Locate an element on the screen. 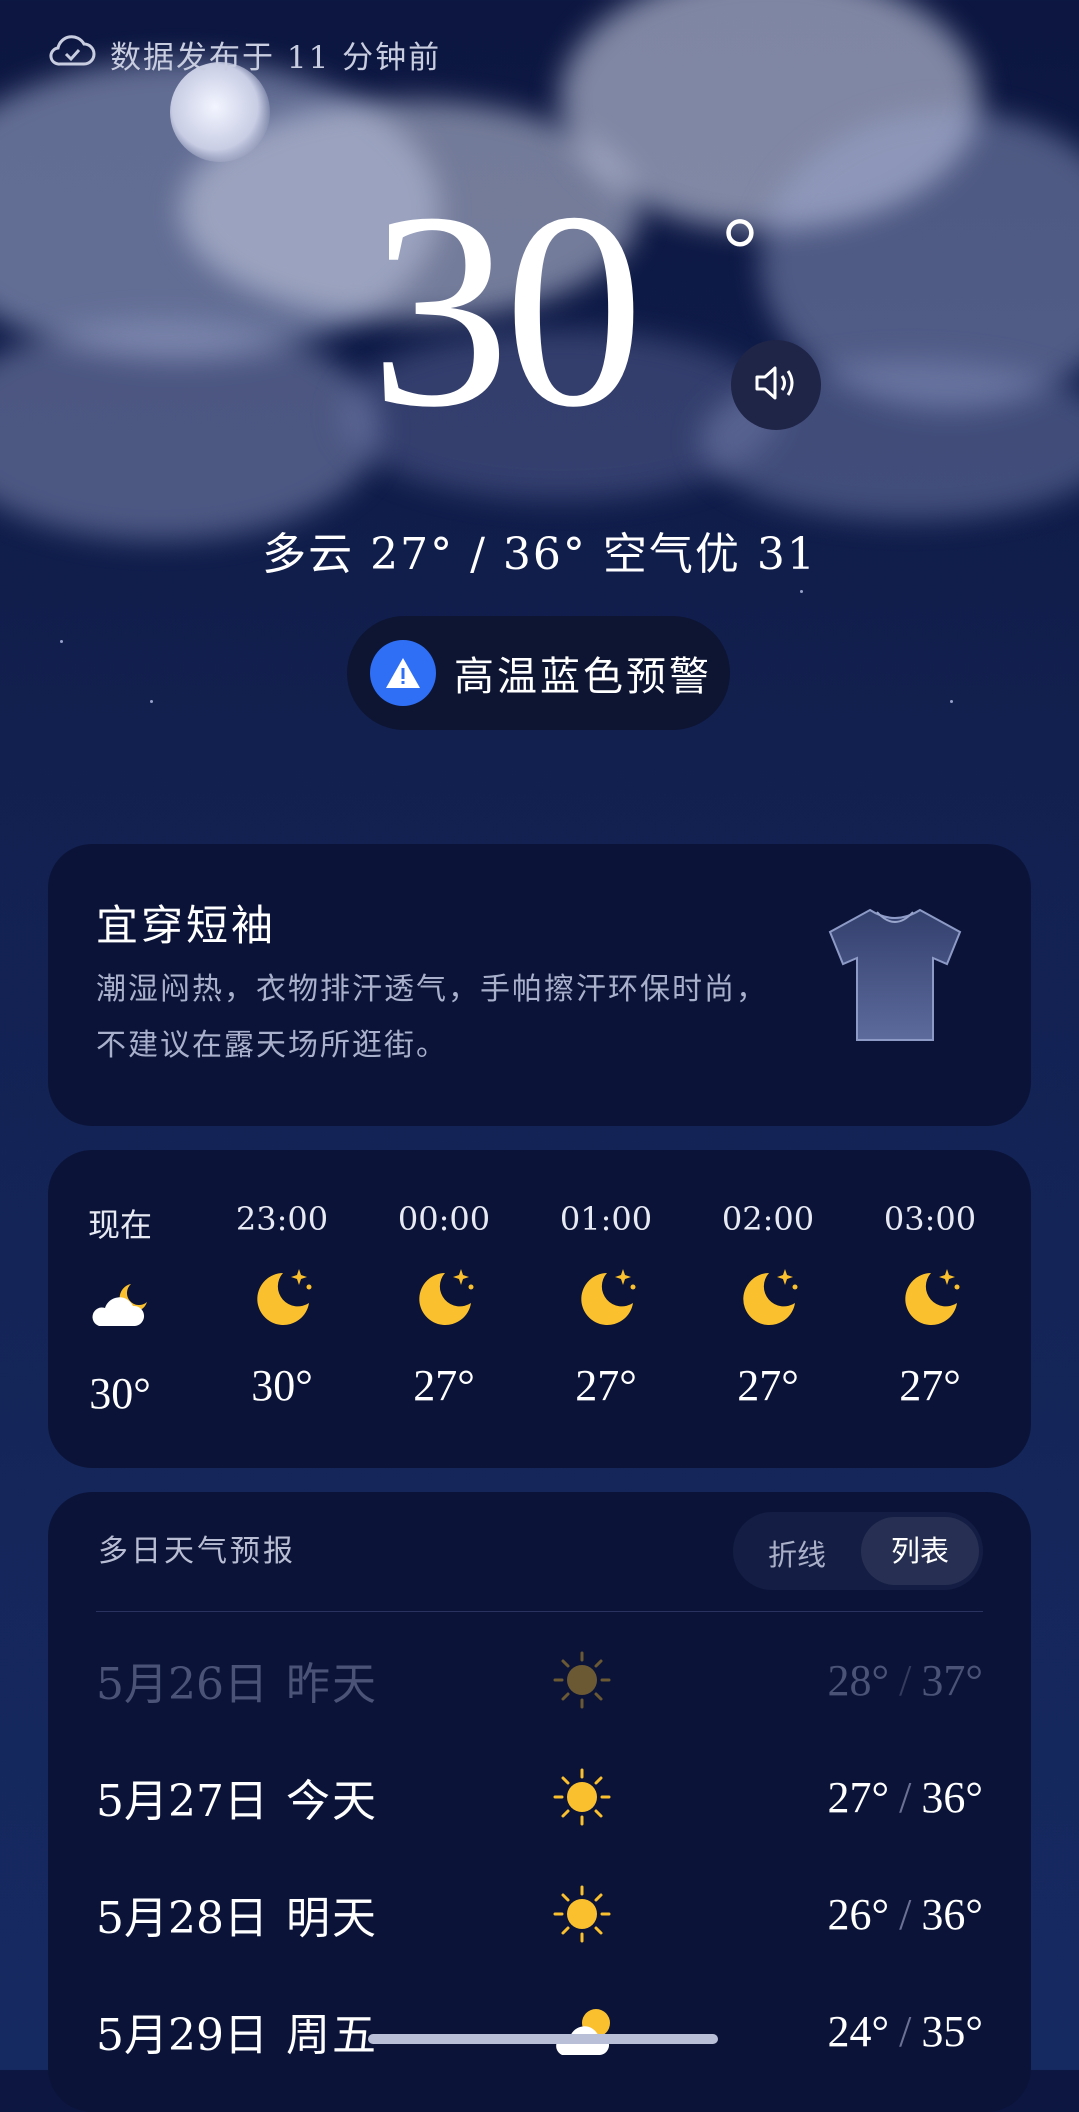 The image size is (1079, 2112). publish-status: 数据发布于 11 分钟前 is located at coordinates (244, 54).